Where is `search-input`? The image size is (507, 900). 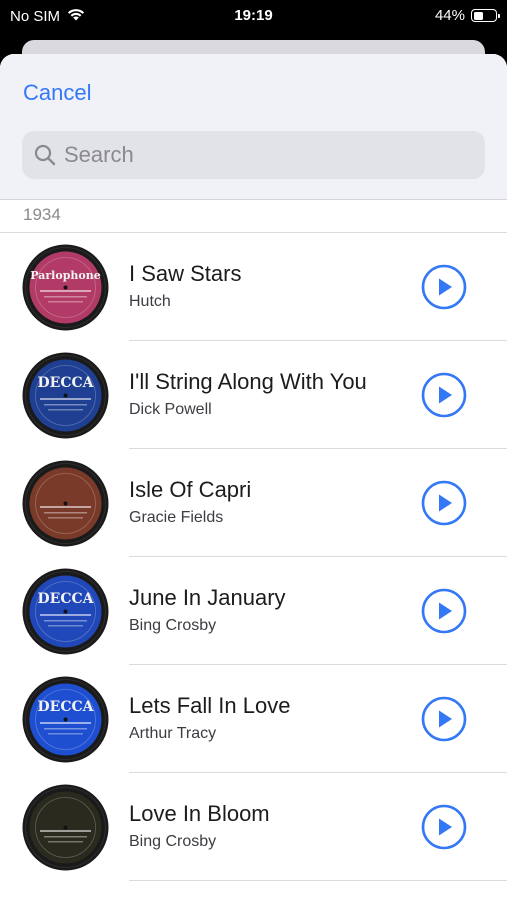 search-input is located at coordinates (254, 155).